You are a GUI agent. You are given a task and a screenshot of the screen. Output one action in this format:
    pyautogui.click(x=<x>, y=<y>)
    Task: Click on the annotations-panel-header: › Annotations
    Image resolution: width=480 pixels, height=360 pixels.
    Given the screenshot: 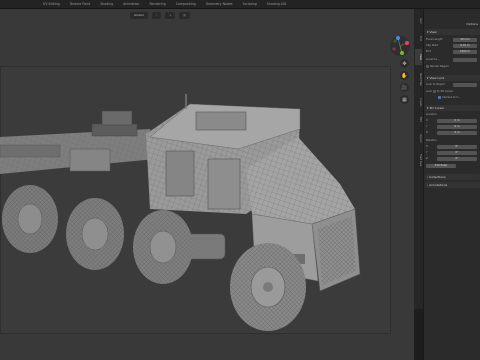 What is the action you would take?
    pyautogui.click(x=452, y=185)
    